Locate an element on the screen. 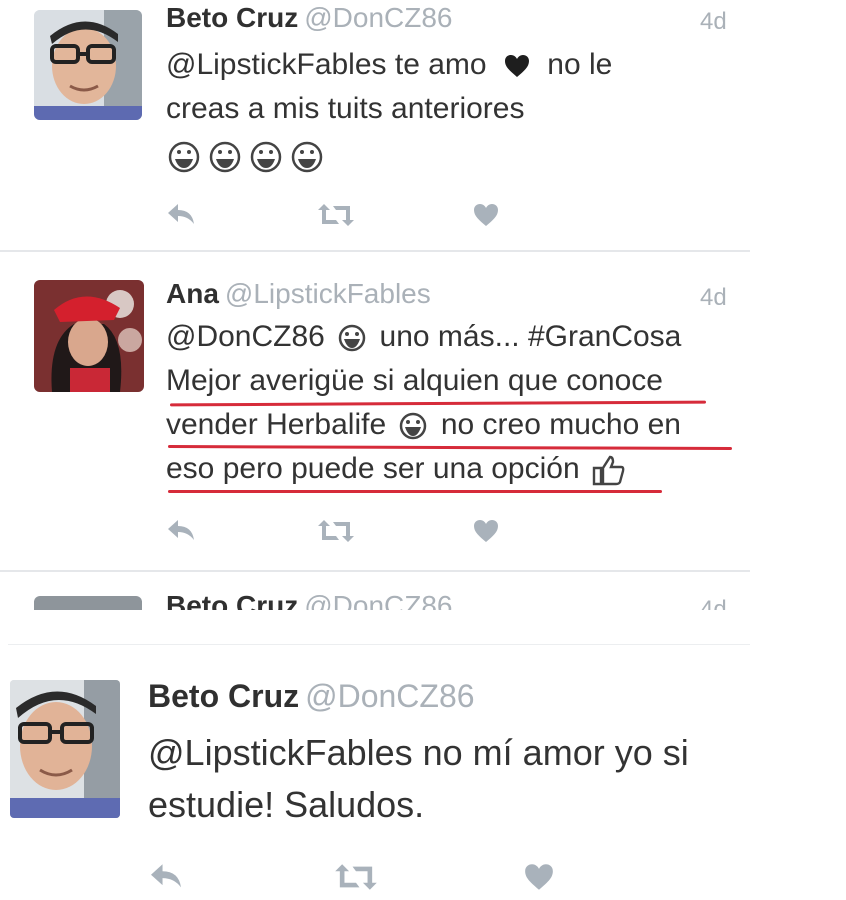 The width and height of the screenshot is (846, 900). text-part: no le is located at coordinates (580, 64).